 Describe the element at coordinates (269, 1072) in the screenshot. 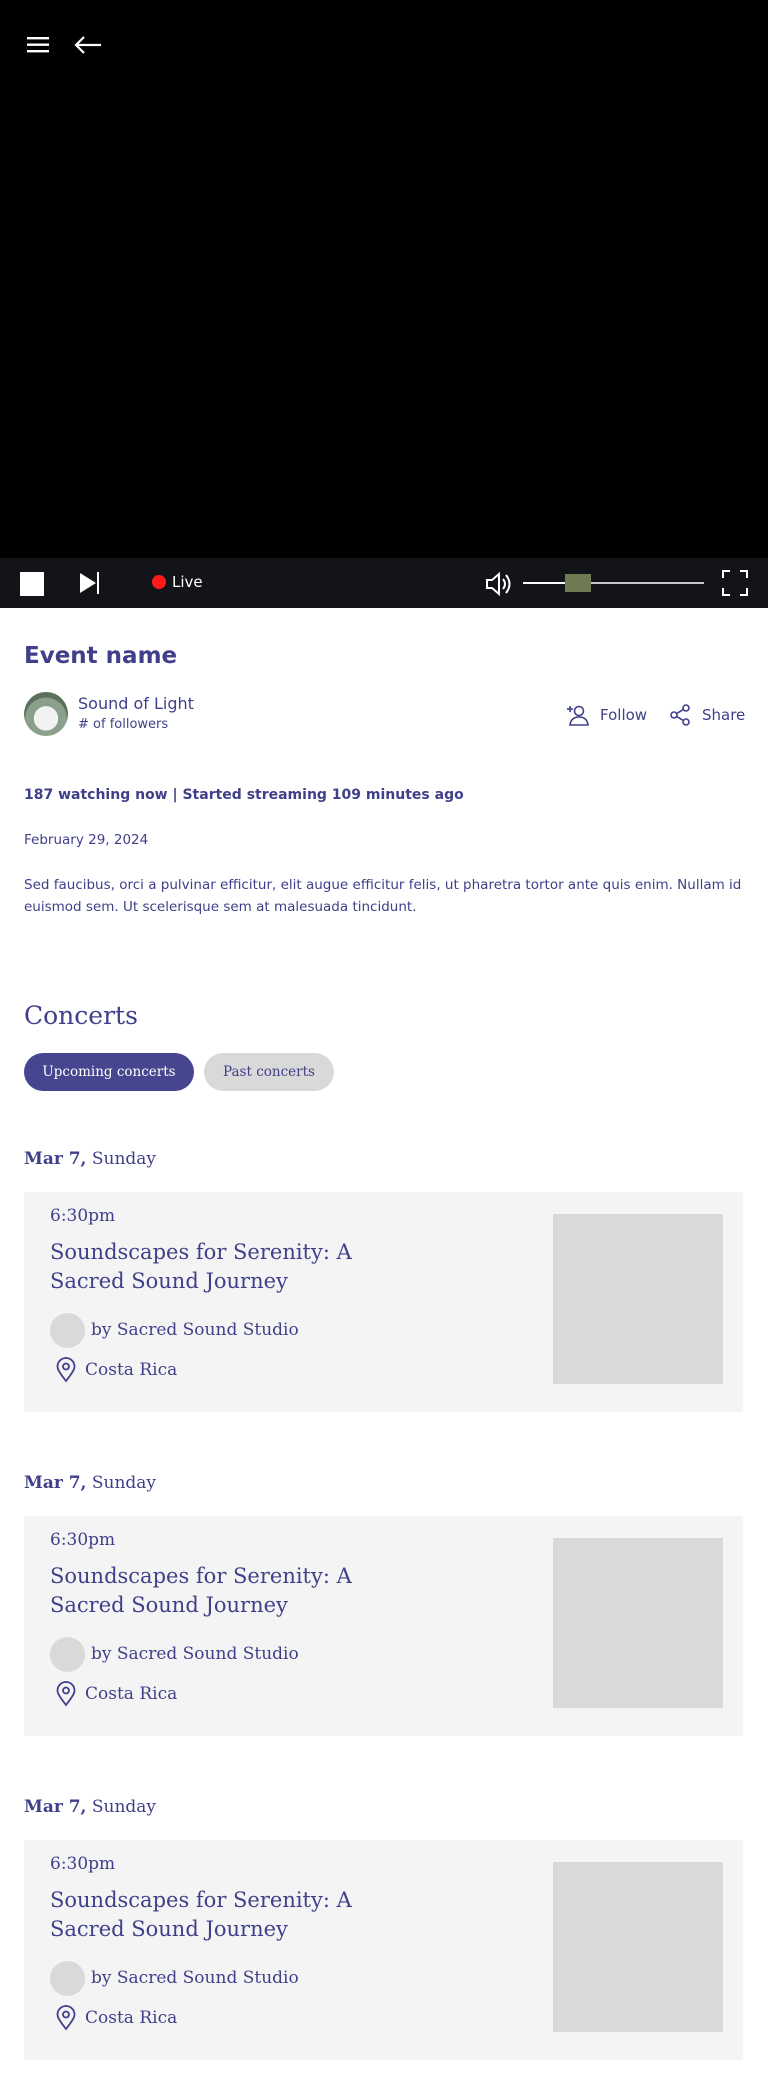

I see `tab-past-concerts: Past concerts` at that location.